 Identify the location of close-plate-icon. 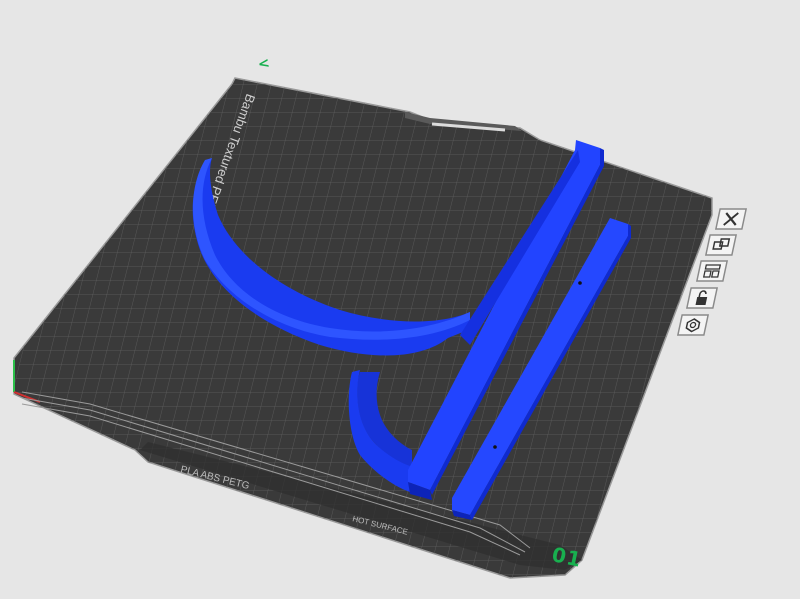
(730, 219).